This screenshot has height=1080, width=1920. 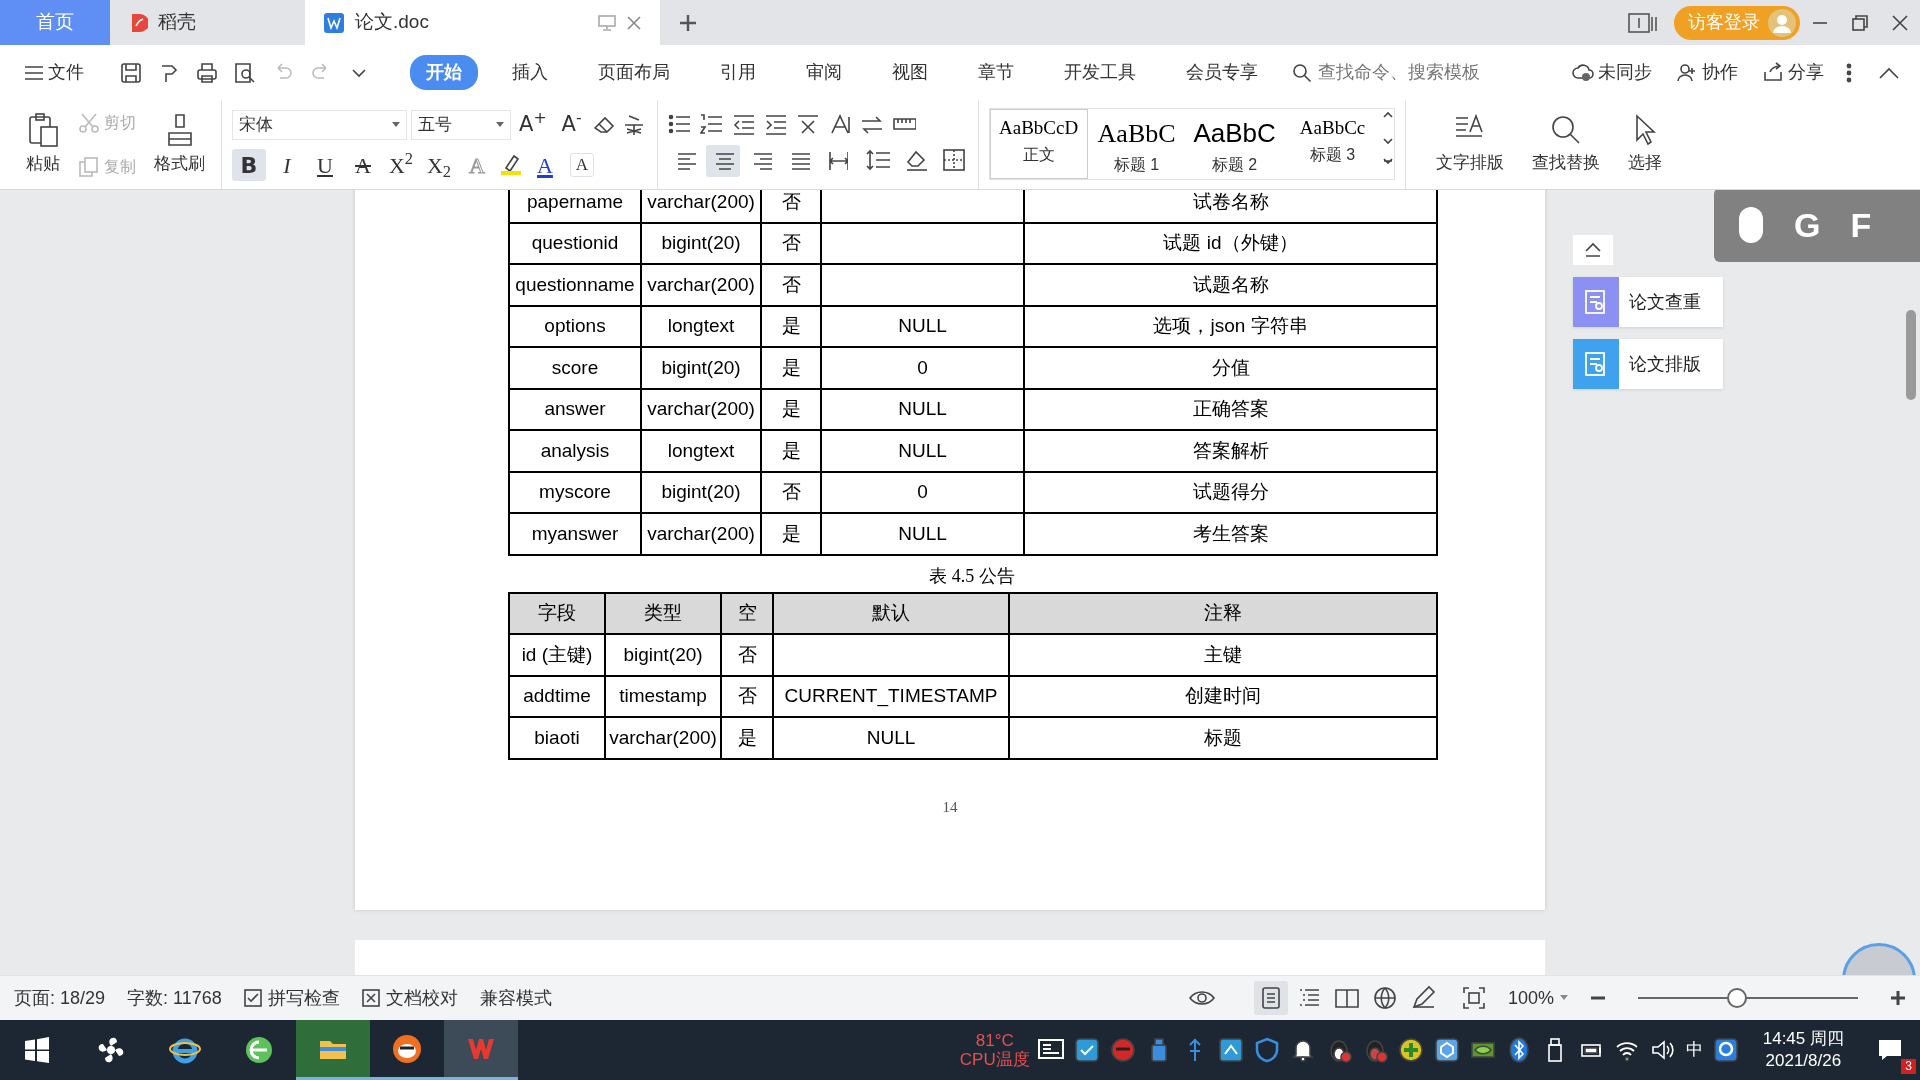 What do you see at coordinates (530, 72) in the screenshot?
I see `ribbon-tab: 插入` at bounding box center [530, 72].